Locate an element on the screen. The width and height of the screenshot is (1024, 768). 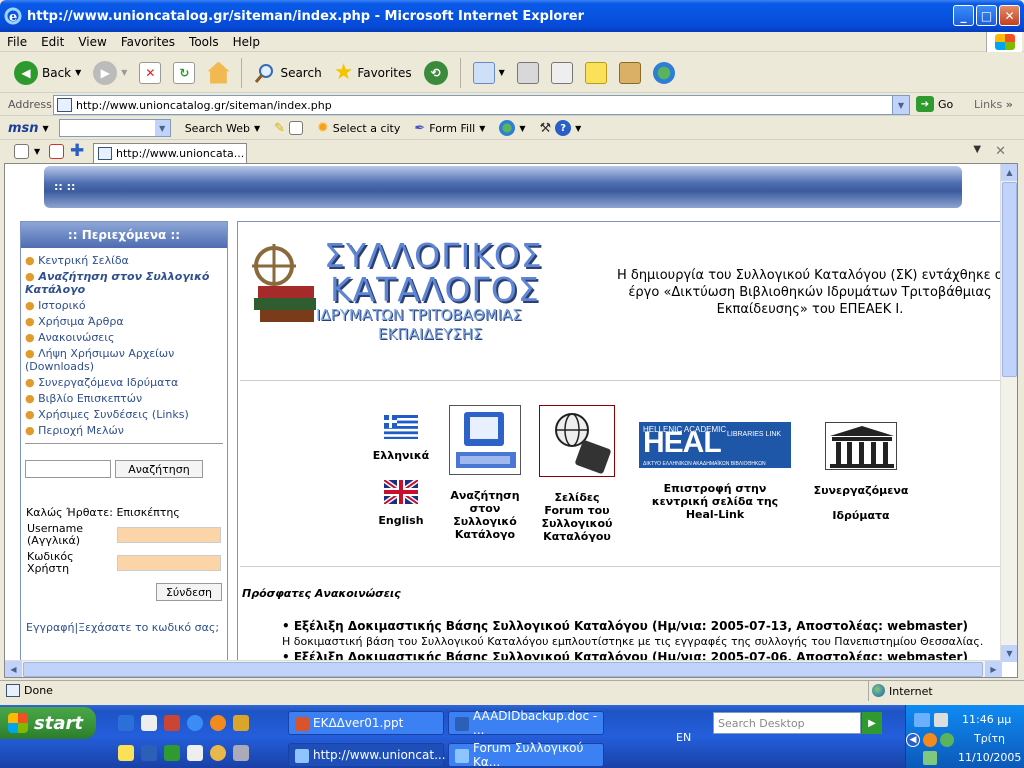
password-input is located at coordinates (169, 563).